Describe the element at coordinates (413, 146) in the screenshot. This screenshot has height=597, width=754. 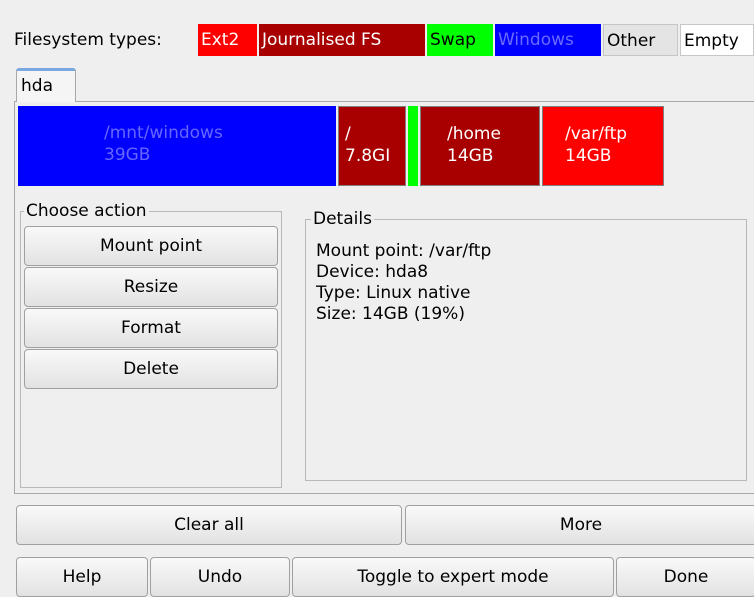
I see `partition-swap` at that location.